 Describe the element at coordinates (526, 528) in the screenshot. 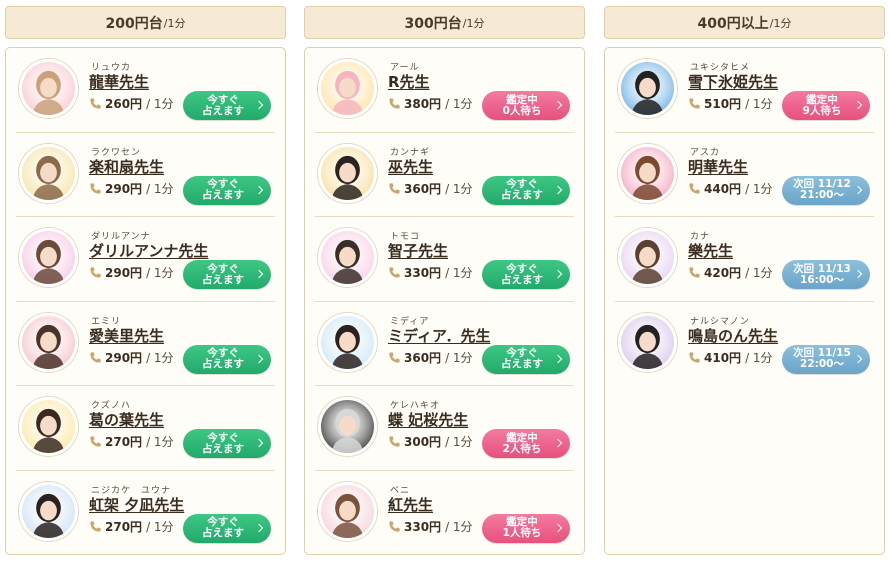

I see `waiting-queue-button: 鑑定中 1人待ち` at that location.